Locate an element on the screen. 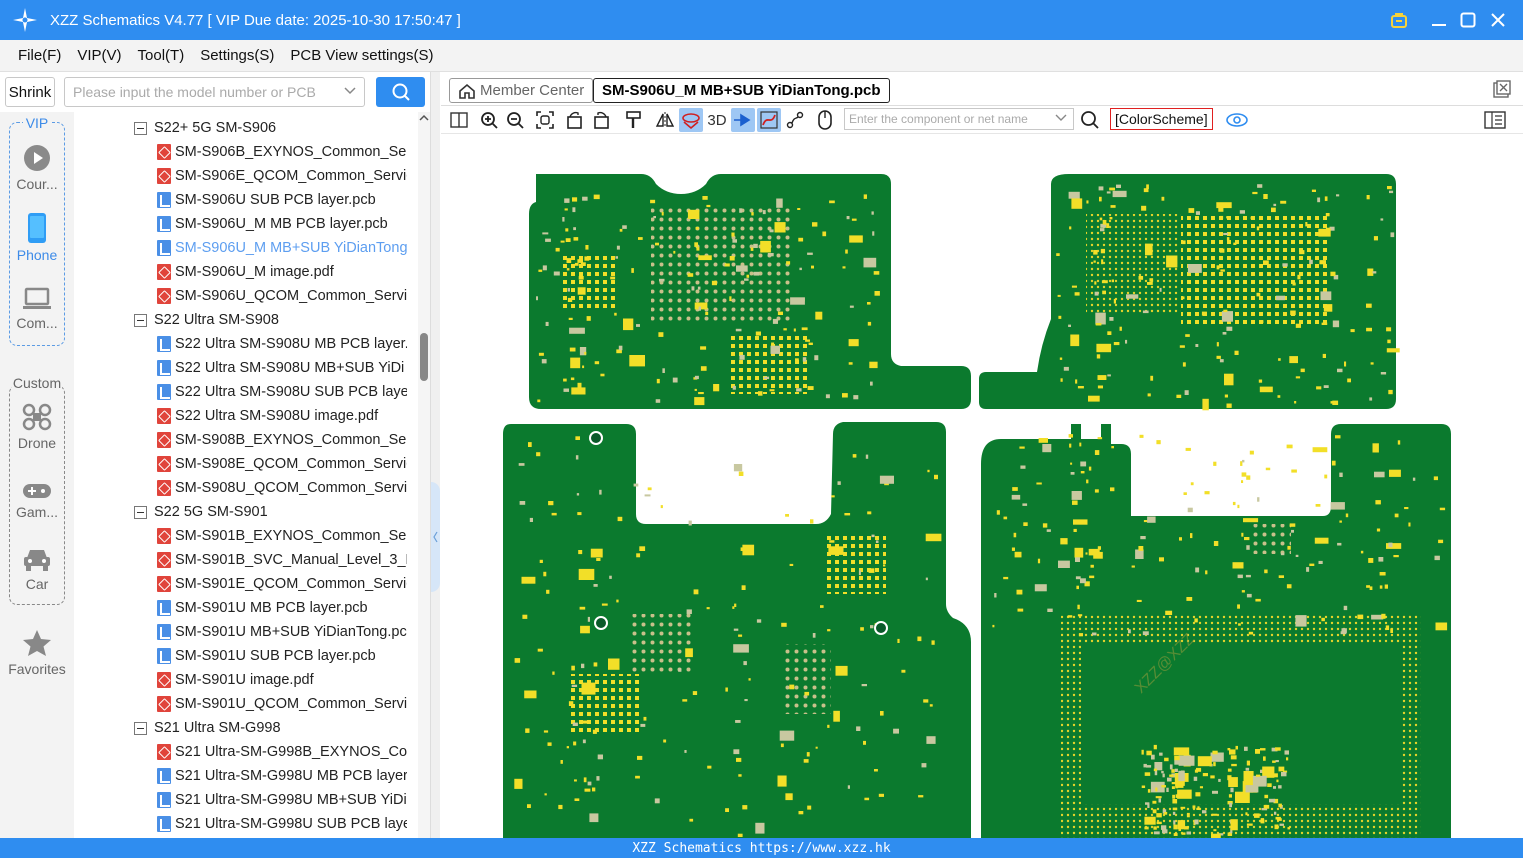 The width and height of the screenshot is (1523, 858). mirror-icon is located at coordinates (665, 120).